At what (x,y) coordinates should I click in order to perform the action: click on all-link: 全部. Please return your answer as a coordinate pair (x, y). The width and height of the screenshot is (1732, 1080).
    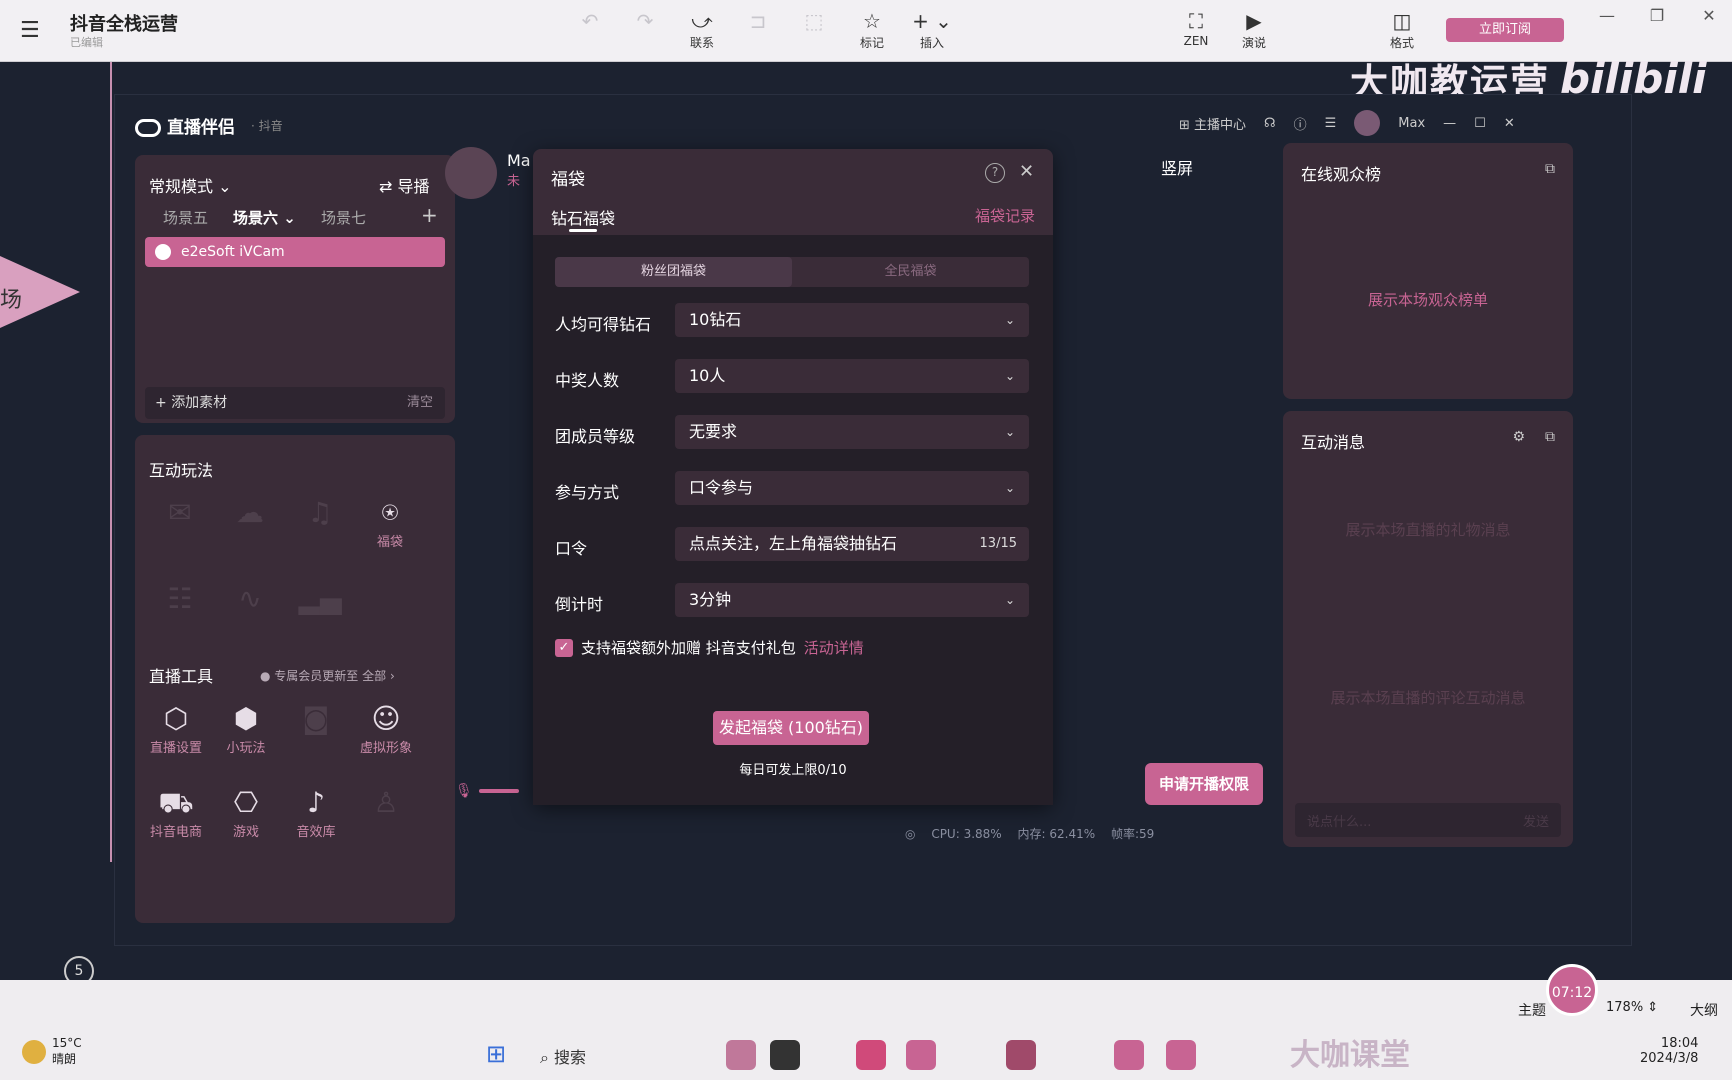
    Looking at the image, I should click on (374, 676).